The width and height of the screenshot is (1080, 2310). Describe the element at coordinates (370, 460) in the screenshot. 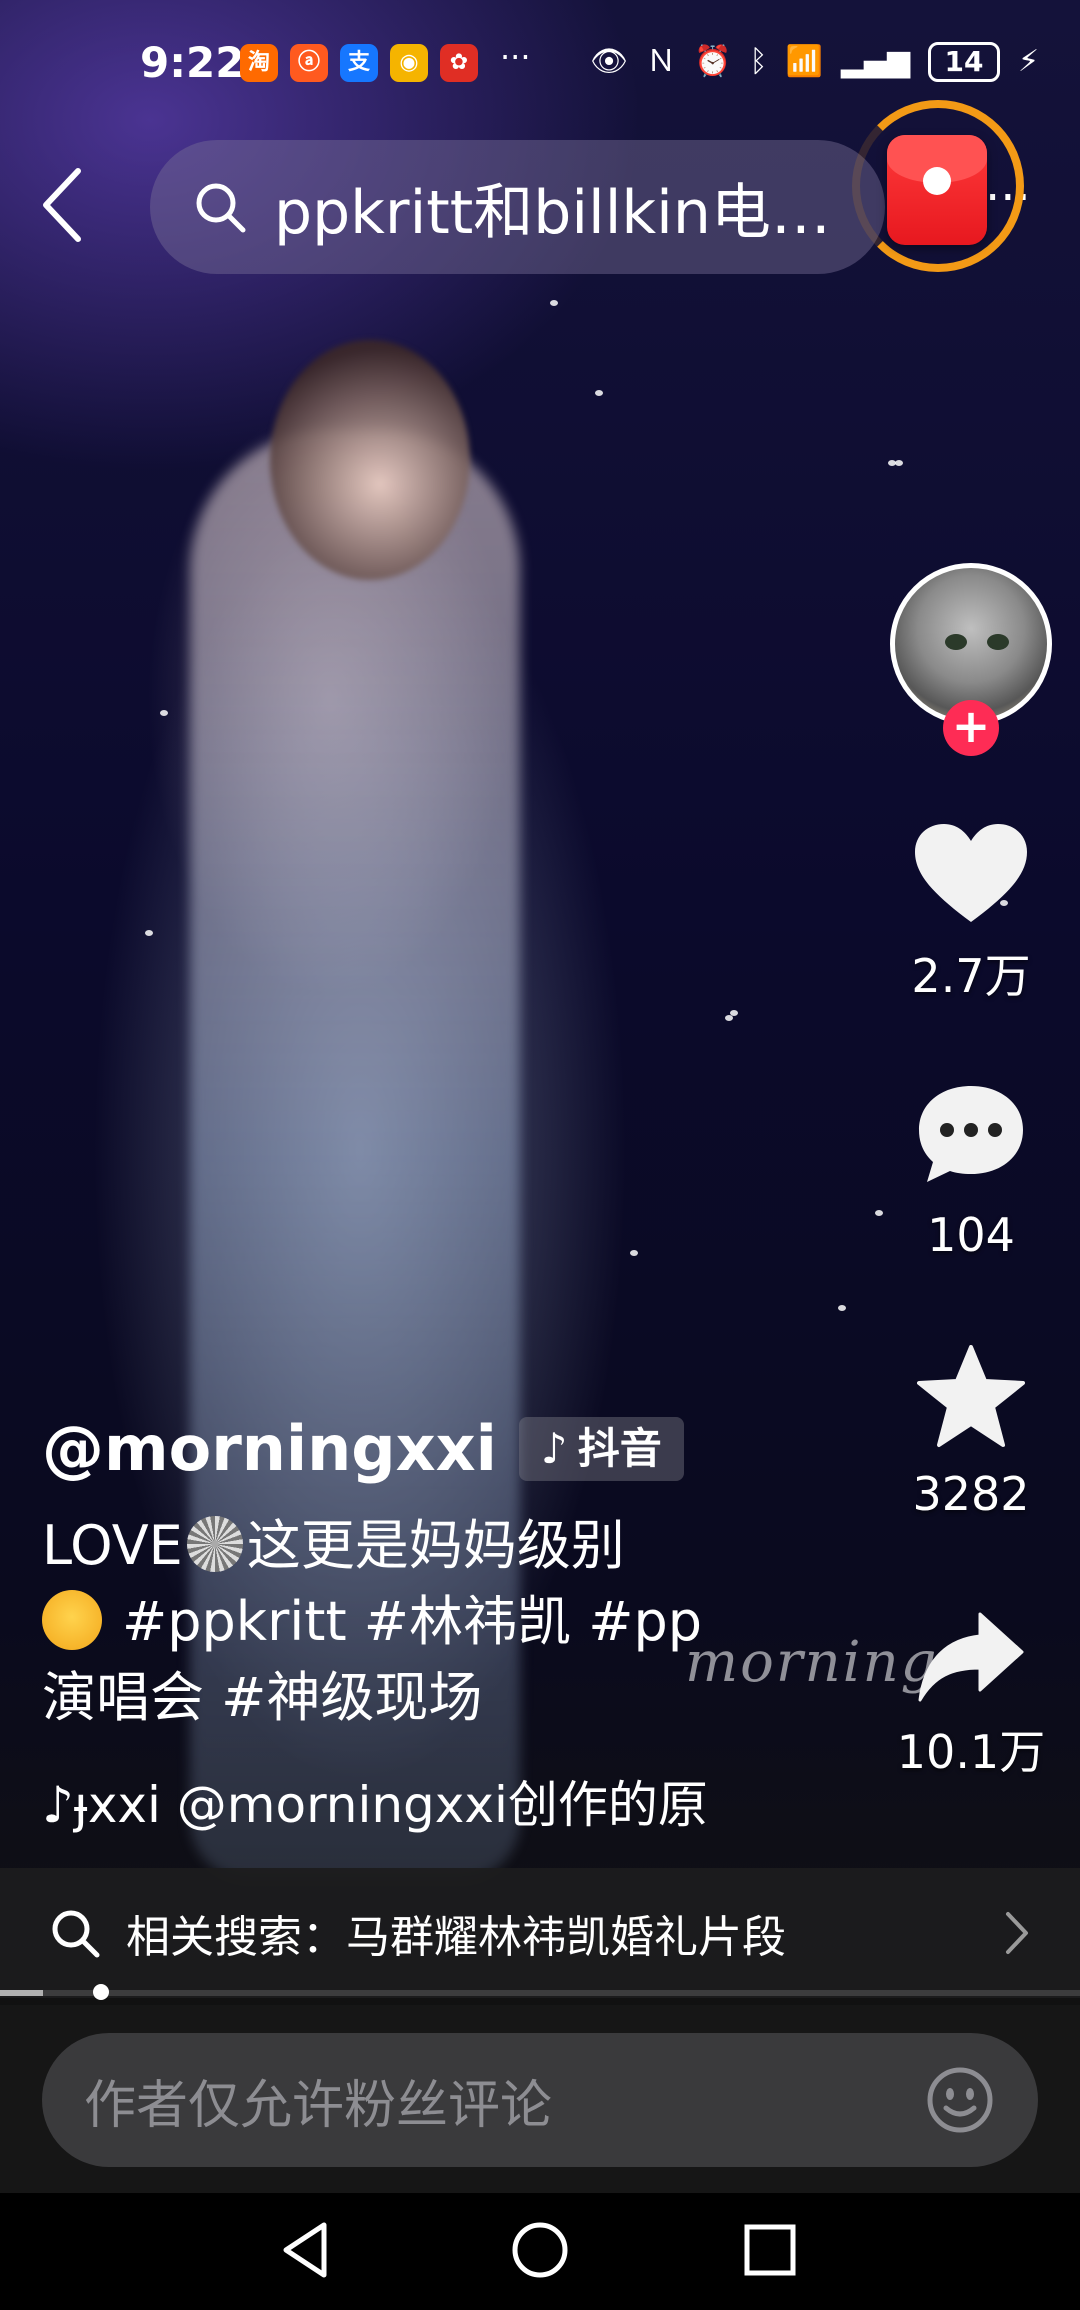

I see `performer-head` at that location.